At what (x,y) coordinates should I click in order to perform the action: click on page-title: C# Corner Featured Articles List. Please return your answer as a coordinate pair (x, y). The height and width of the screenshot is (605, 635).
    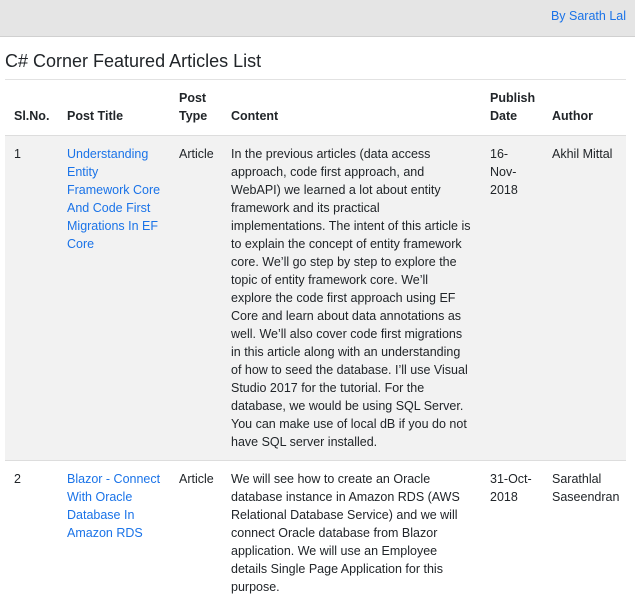
    Looking at the image, I should click on (320, 61).